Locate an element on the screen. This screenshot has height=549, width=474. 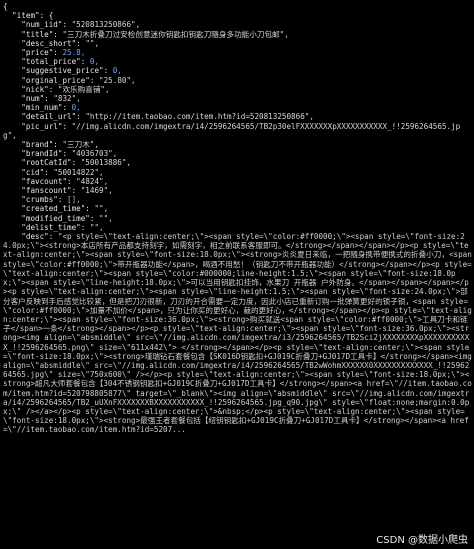
code-line: "item": { is located at coordinates (28, 15).